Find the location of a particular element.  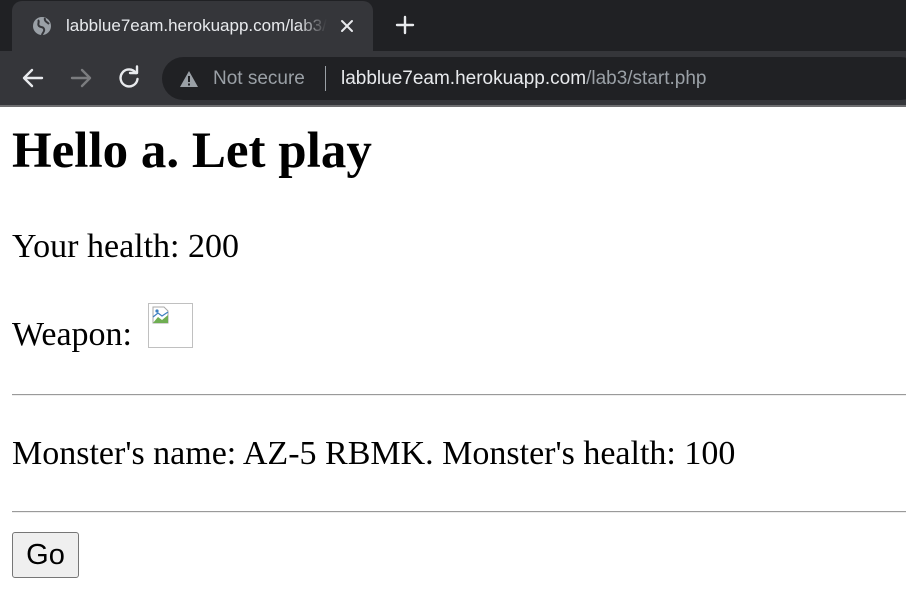

warning-triangle-icon is located at coordinates (189, 79).